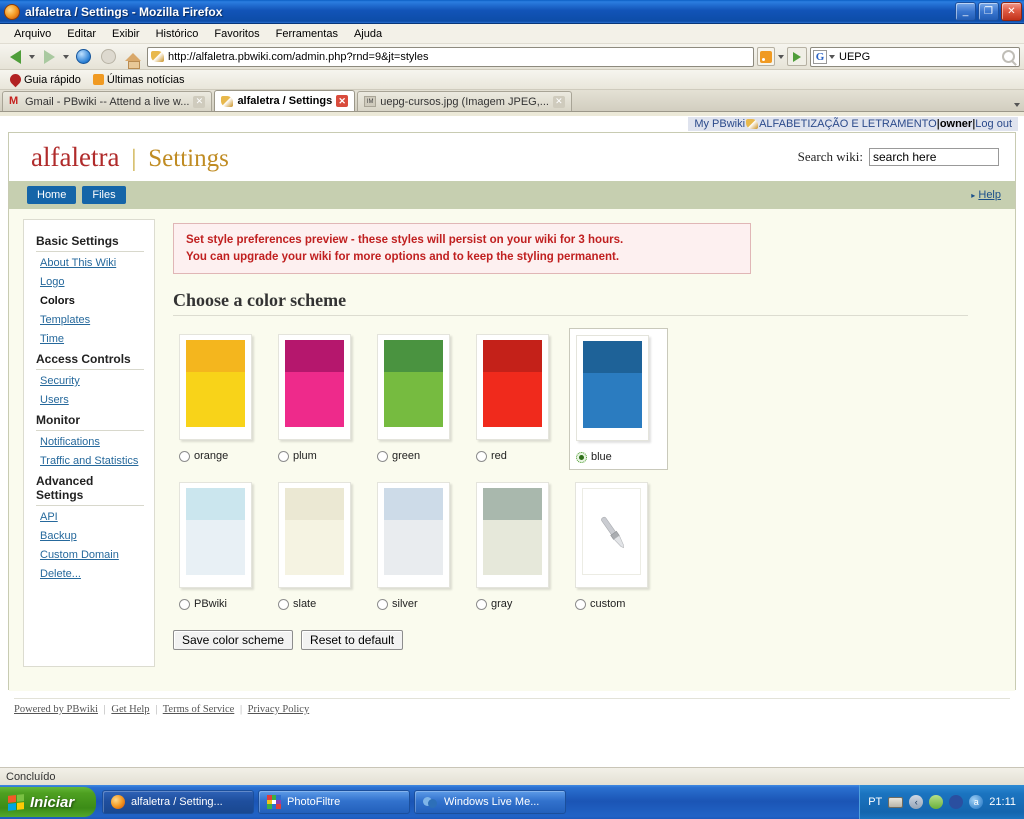  Describe the element at coordinates (81, 34) in the screenshot. I see `menu-item-editar: Editar` at that location.